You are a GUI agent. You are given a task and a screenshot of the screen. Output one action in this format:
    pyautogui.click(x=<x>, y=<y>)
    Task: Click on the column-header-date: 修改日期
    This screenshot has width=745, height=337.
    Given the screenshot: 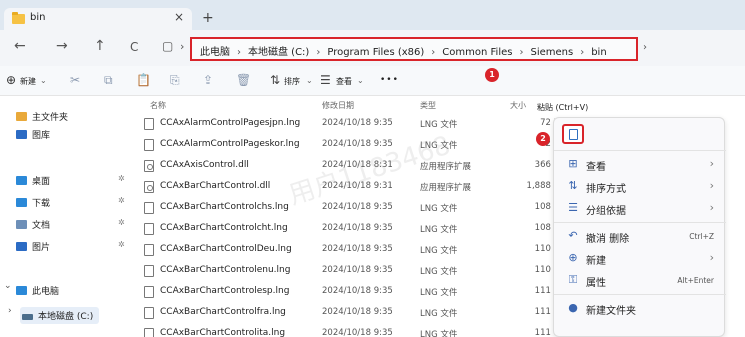 What is the action you would take?
    pyautogui.click(x=338, y=105)
    